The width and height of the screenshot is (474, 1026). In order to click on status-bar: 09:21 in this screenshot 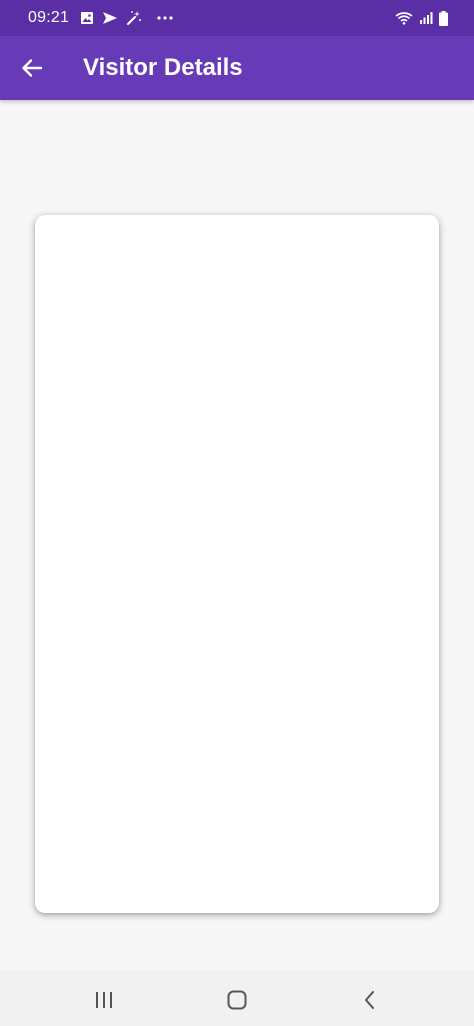, I will do `click(237, 18)`.